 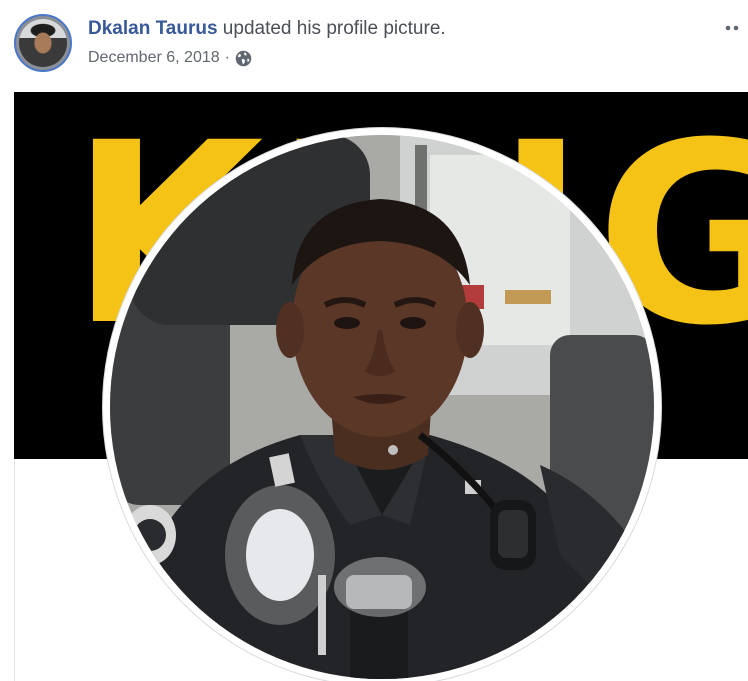 I want to click on post-action-text: updated his profile picture., so click(x=331, y=28).